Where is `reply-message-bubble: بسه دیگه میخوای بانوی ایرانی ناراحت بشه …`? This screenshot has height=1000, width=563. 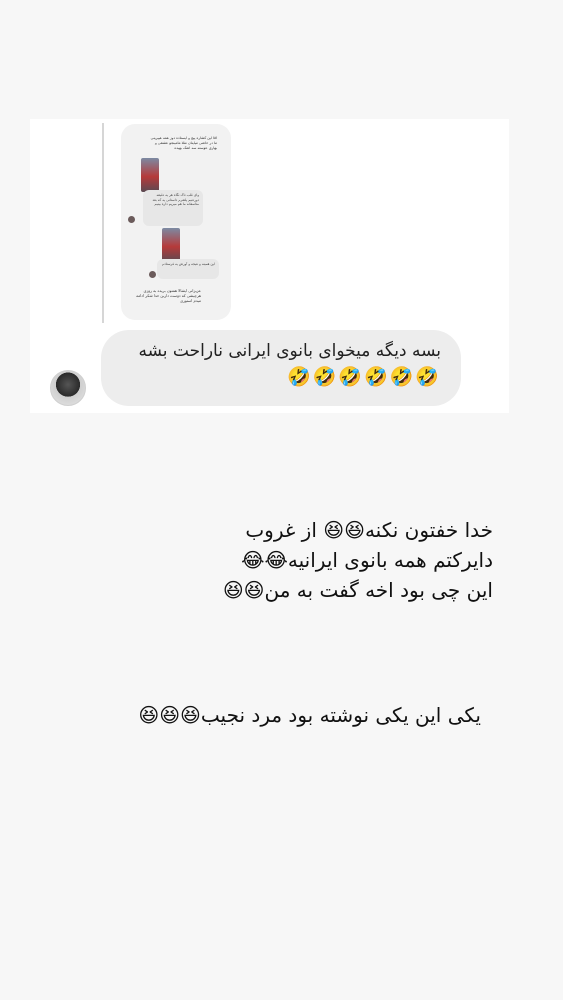
reply-message-bubble: بسه دیگه میخوای بانوی ایرانی ناراحت بشه … is located at coordinates (281, 368).